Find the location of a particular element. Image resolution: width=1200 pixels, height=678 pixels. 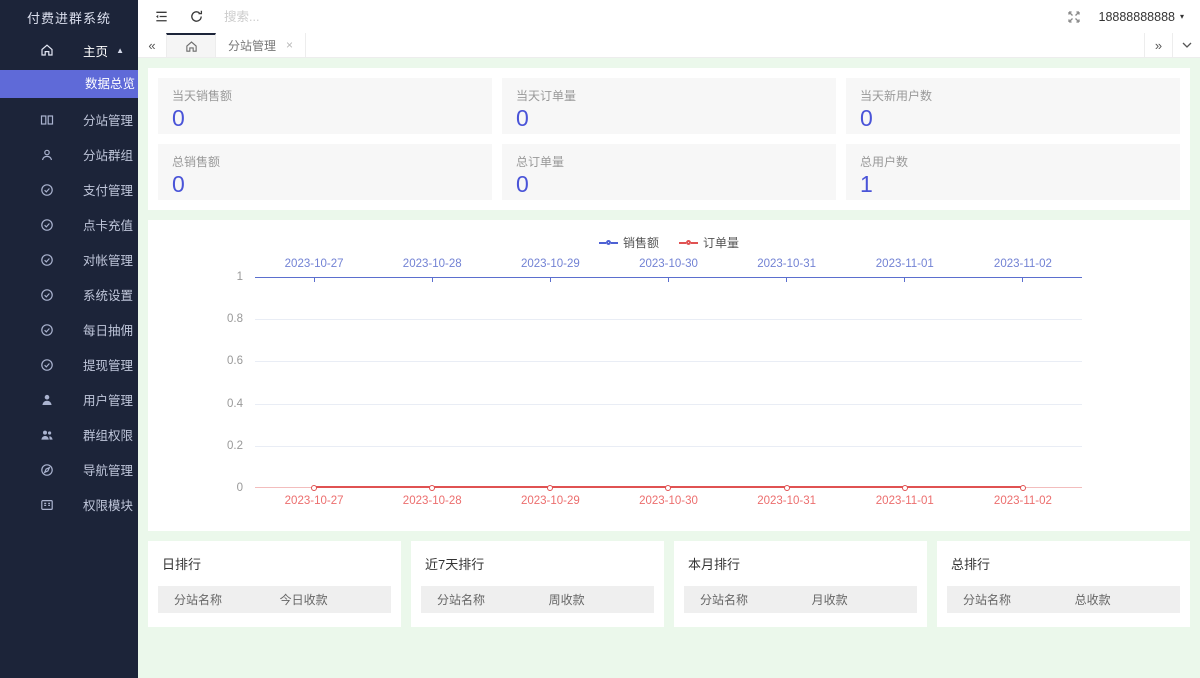

rank-table-header: 分站名称 月收款 is located at coordinates (800, 599).